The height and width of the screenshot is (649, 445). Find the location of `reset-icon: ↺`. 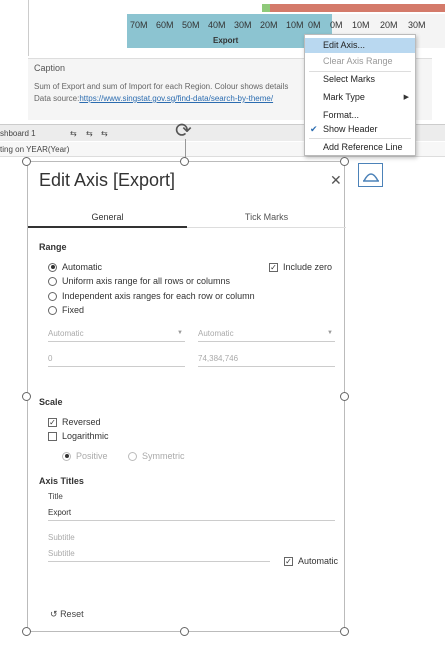

reset-icon: ↺ is located at coordinates (54, 614).